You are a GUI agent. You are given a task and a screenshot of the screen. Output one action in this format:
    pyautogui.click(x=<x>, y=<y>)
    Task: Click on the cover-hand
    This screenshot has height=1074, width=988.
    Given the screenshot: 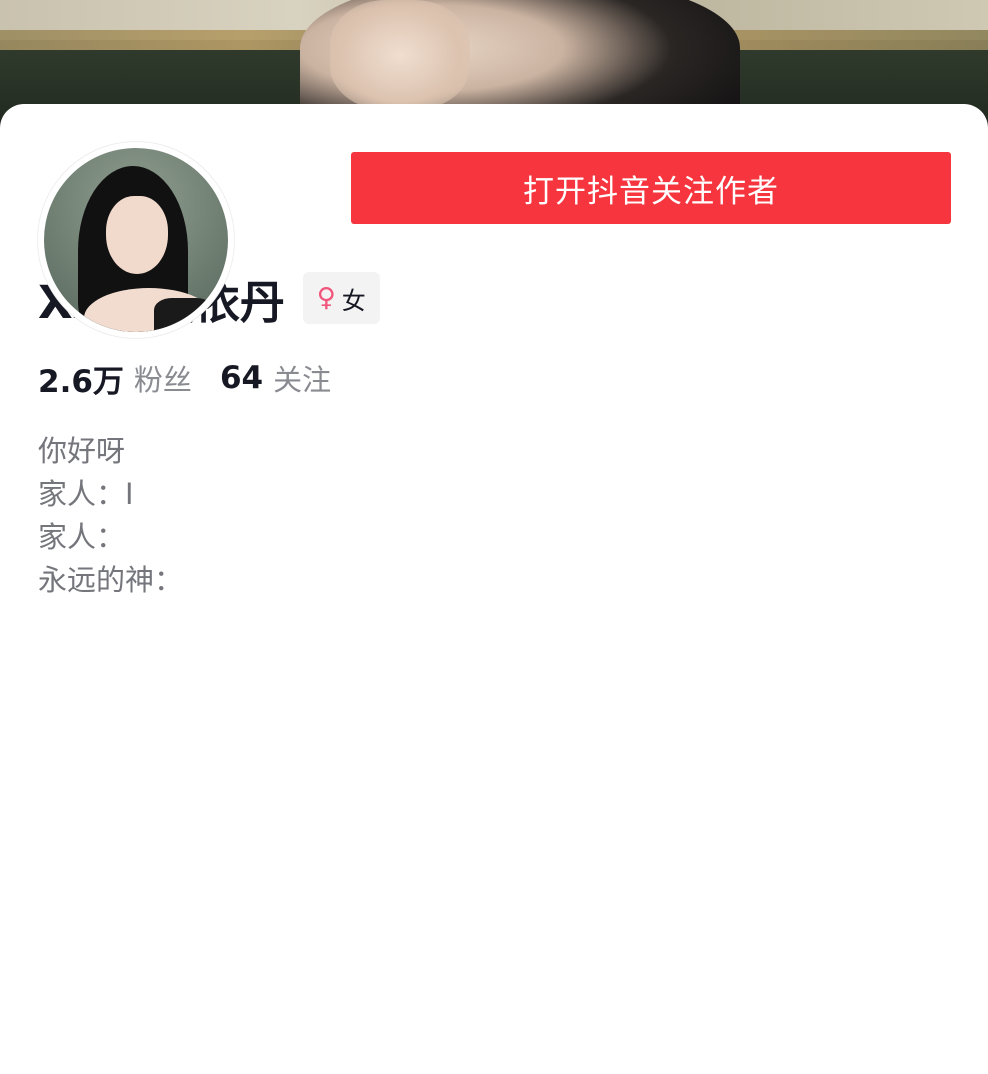 What is the action you would take?
    pyautogui.click(x=400, y=55)
    